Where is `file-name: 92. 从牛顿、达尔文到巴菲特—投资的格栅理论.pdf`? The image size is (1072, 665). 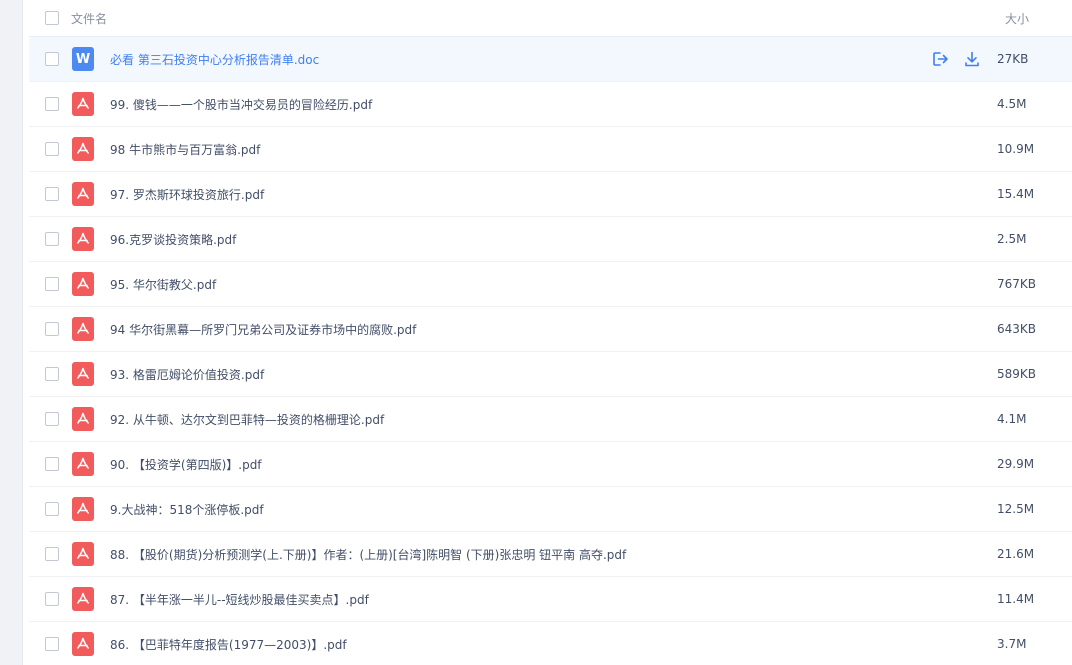 file-name: 92. 从牛顿、达尔文到巴菲特—投资的格栅理论.pdf is located at coordinates (247, 419).